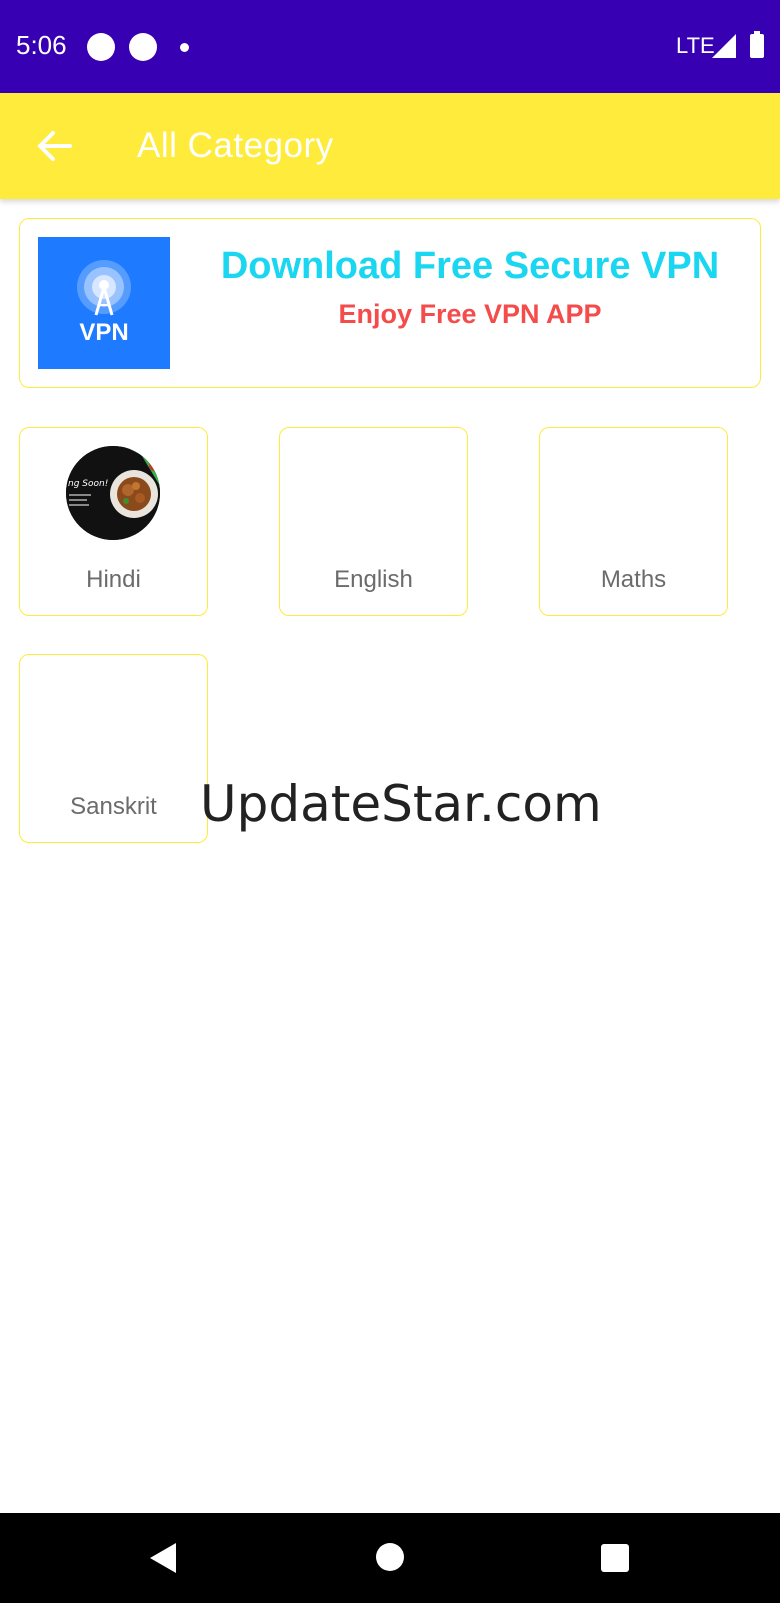 Image resolution: width=780 pixels, height=1603 pixels. I want to click on category-thumbnail: ng Soon!, so click(113, 493).